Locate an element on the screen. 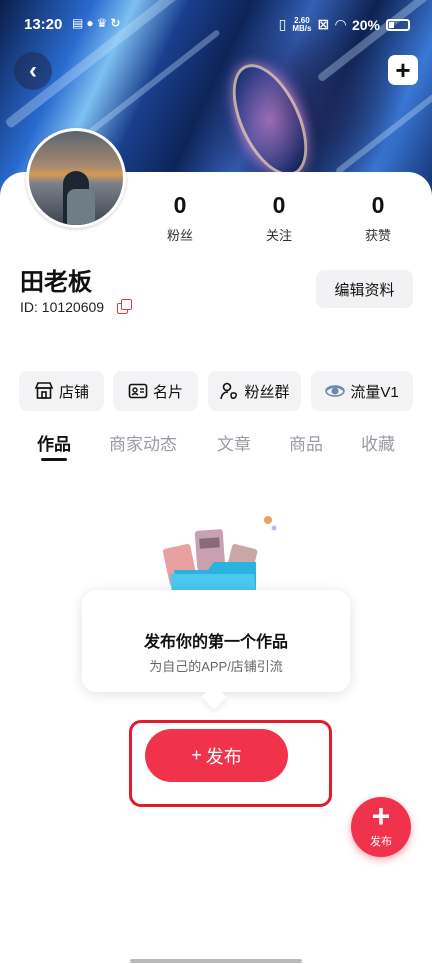 The height and width of the screenshot is (964, 432). stat-followers-value: 0 is located at coordinates (180, 205).